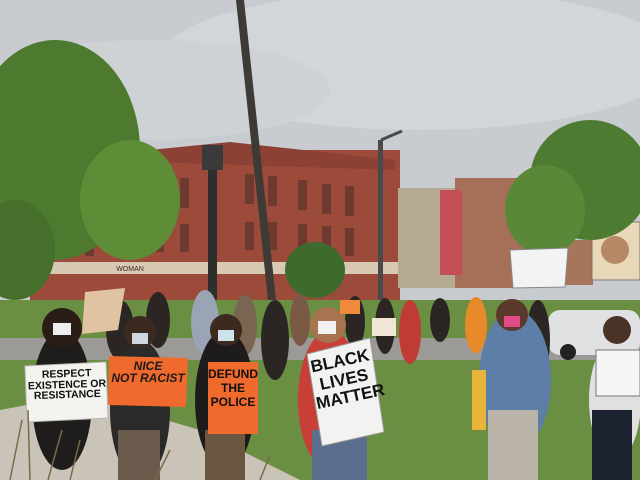 The height and width of the screenshot is (480, 640). Describe the element at coordinates (539, 268) in the screenshot. I see `blank-sign` at that location.